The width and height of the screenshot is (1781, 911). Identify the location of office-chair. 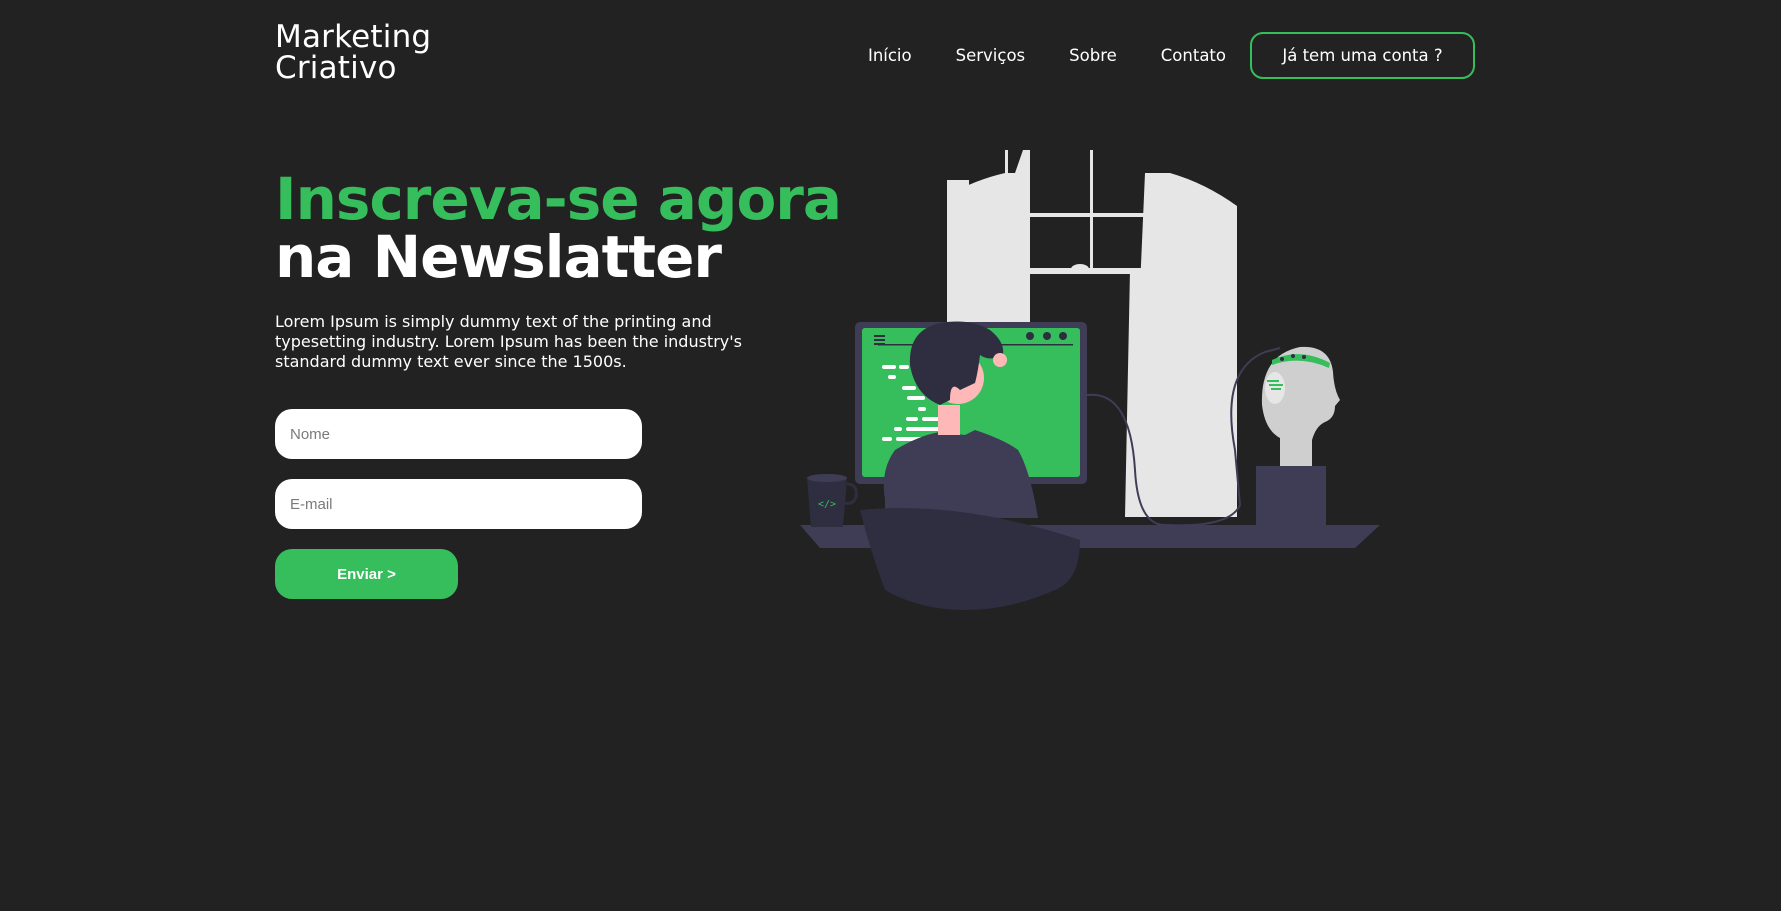
(970, 559).